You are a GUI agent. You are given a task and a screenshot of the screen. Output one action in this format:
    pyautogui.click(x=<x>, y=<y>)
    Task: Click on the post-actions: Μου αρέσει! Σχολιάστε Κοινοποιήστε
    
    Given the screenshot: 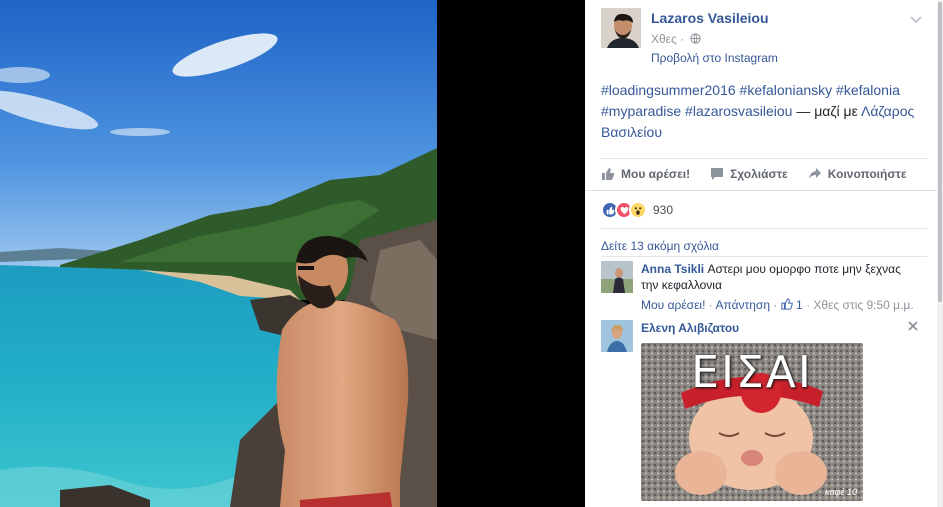 What is the action you would take?
    pyautogui.click(x=764, y=174)
    